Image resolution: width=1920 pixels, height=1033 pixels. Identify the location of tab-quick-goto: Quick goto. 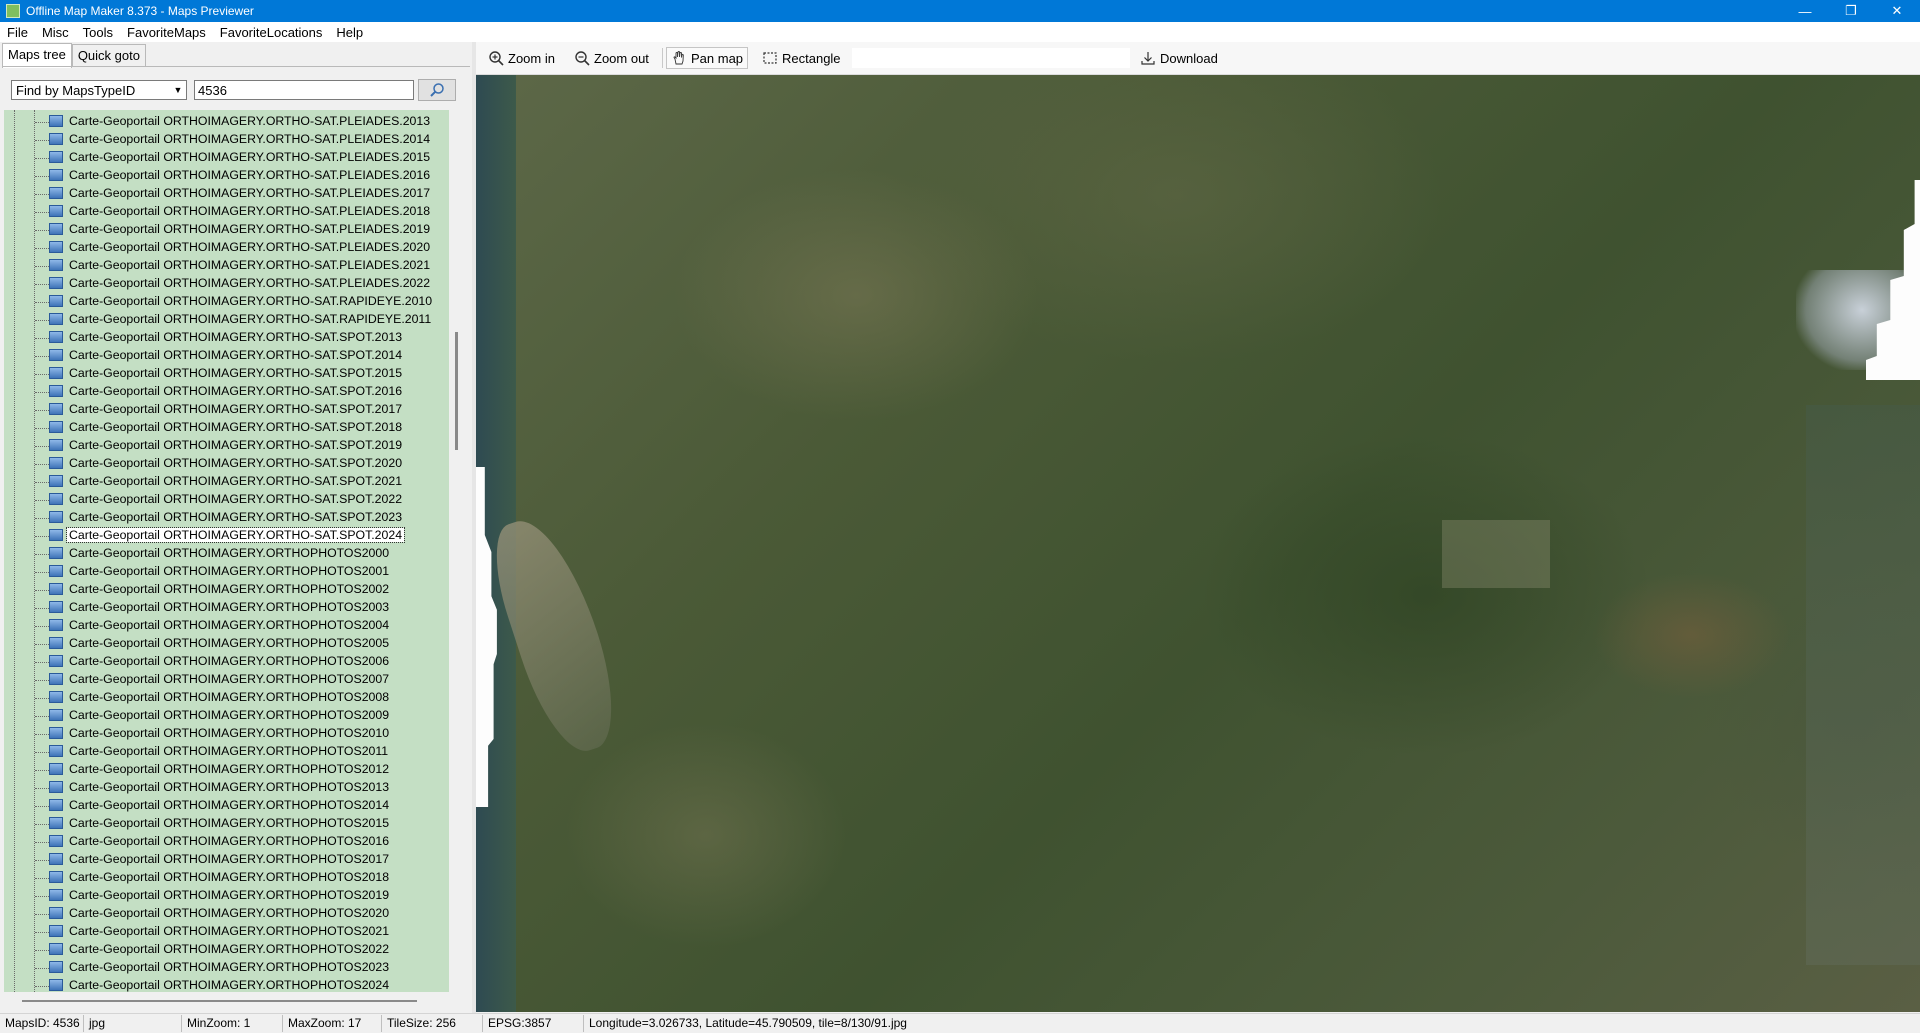
(108, 55).